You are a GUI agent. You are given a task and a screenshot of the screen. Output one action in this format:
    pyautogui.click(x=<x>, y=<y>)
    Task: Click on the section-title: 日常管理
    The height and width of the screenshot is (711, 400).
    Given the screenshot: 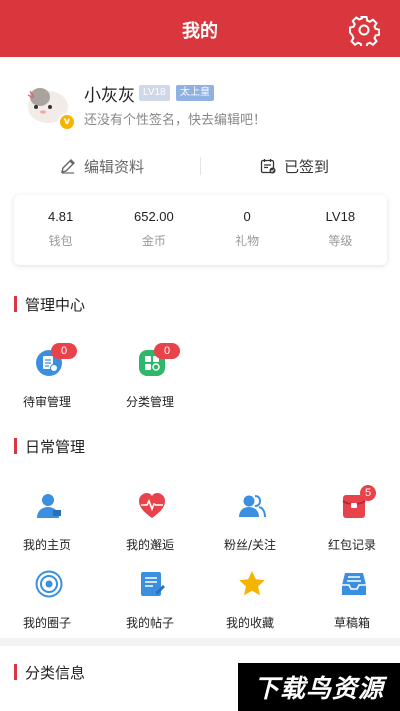 What is the action you would take?
    pyautogui.click(x=55, y=446)
    